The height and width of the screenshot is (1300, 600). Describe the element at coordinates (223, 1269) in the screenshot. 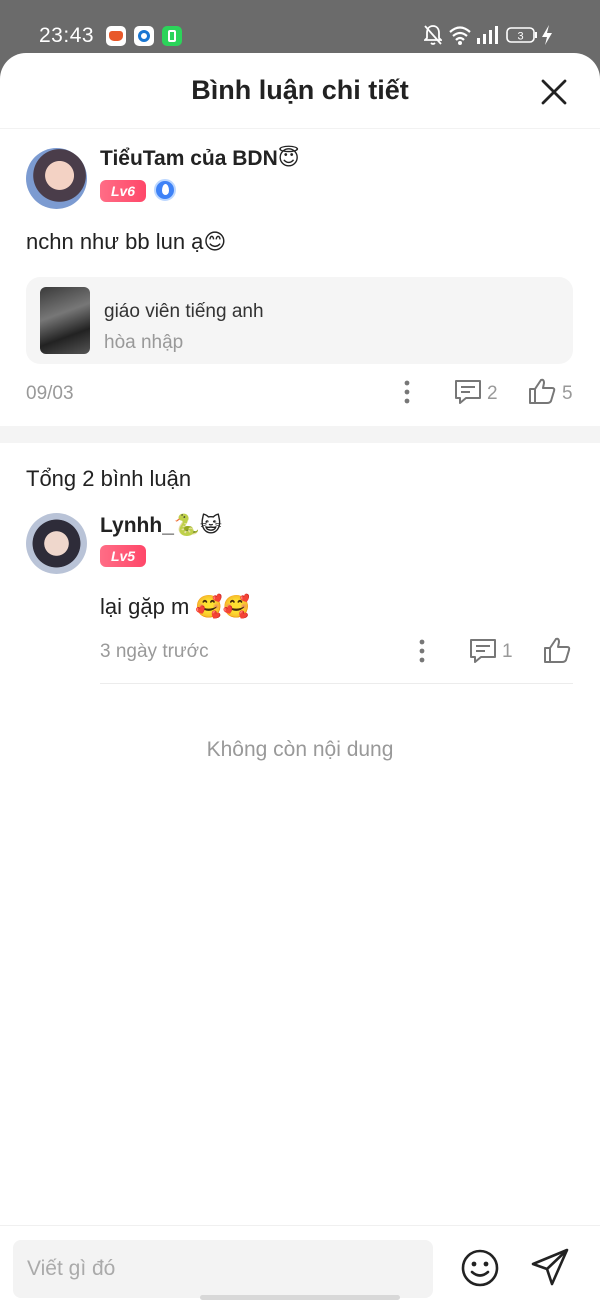

I see `comment-input` at that location.